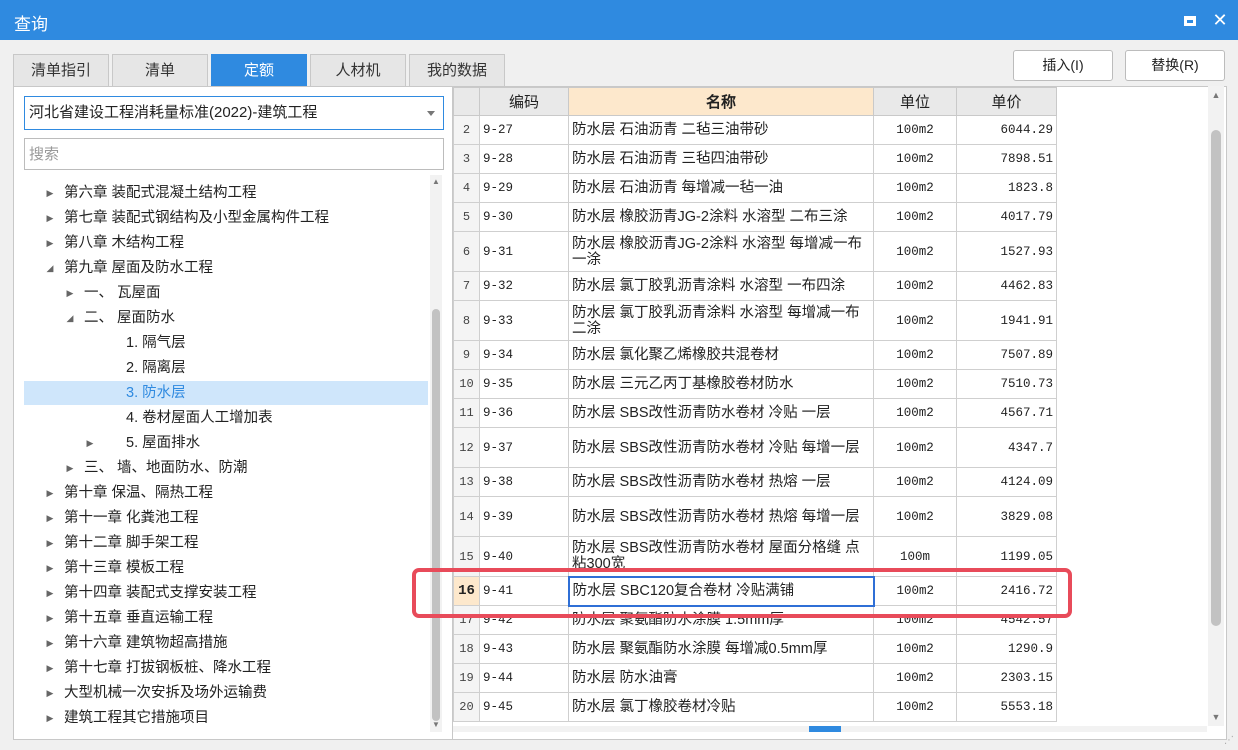  What do you see at coordinates (226, 718) in the screenshot?
I see `tree-item: ▶ 建筑工程其它措施项目` at bounding box center [226, 718].